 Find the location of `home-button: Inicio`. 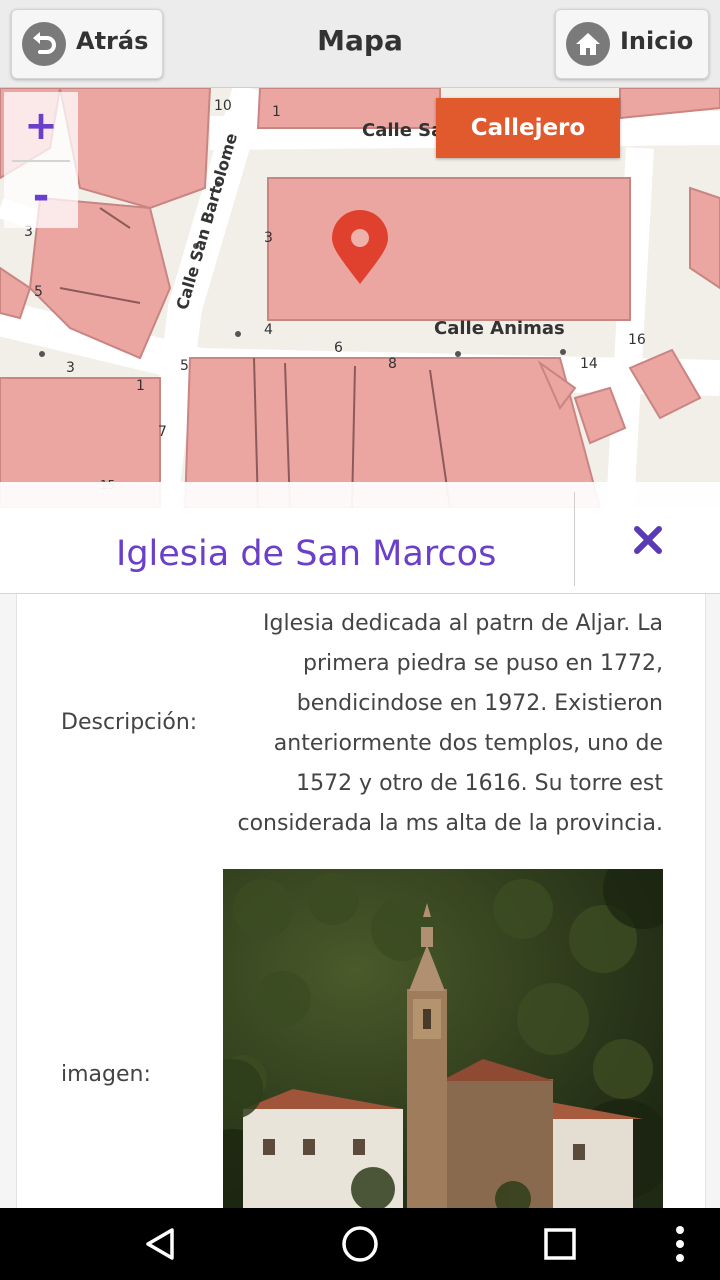

home-button: Inicio is located at coordinates (632, 44).